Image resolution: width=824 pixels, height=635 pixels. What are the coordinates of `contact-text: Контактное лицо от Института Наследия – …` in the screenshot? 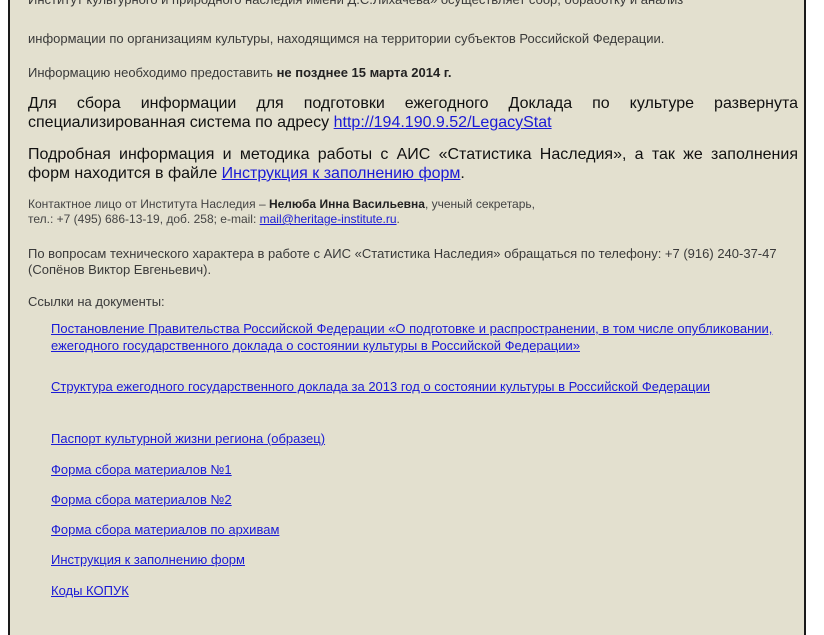 It's located at (413, 212).